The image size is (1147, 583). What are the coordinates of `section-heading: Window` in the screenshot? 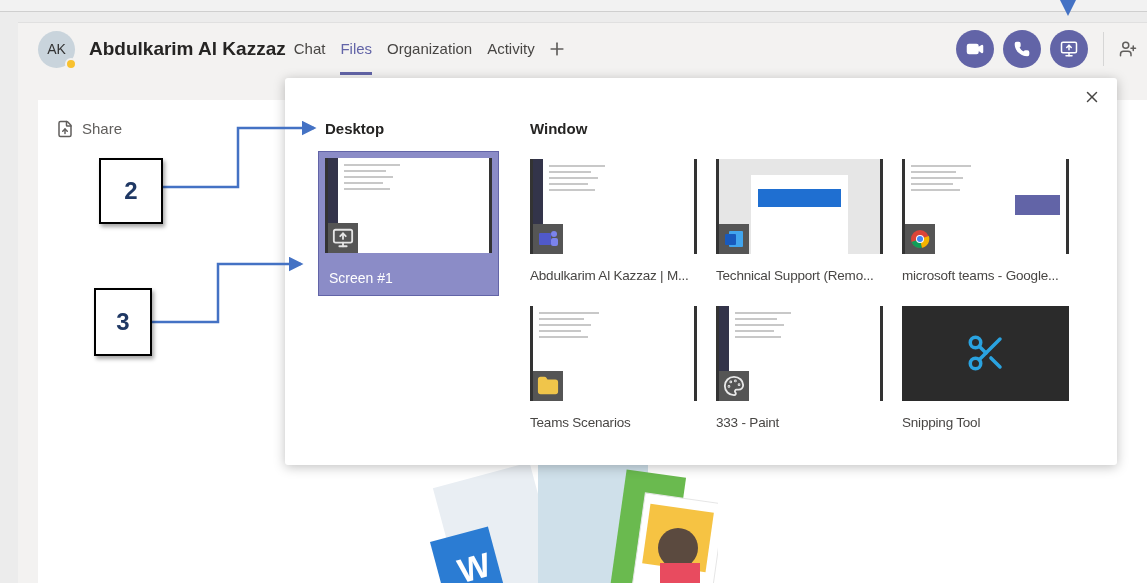 It's located at (559, 129).